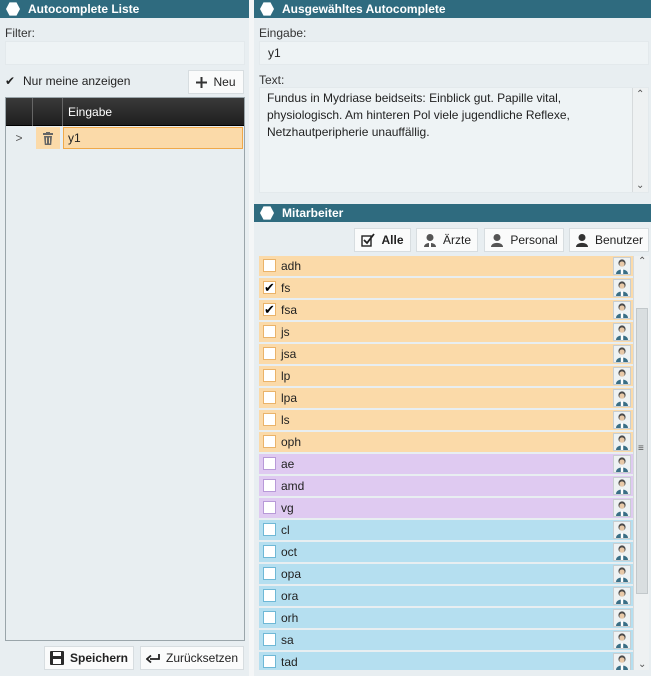  What do you see at coordinates (446, 354) in the screenshot?
I see `staff-row: jsa` at bounding box center [446, 354].